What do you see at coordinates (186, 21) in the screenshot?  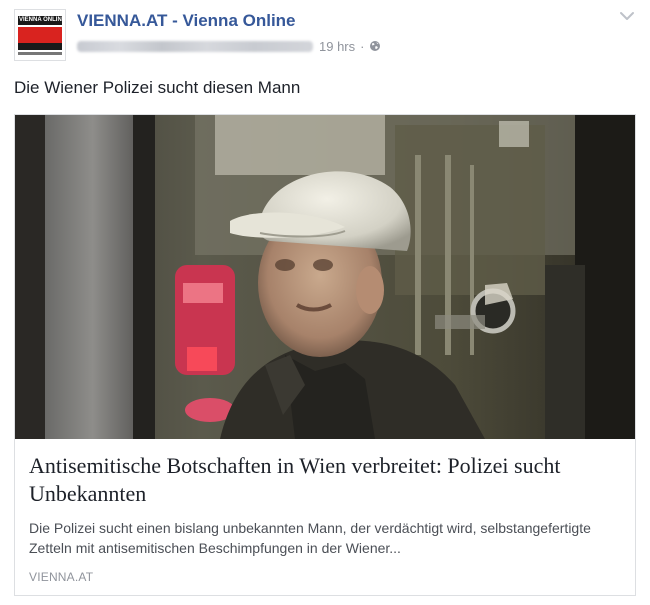 I see `page-name-link: VIENNA.AT - Vienna Online` at bounding box center [186, 21].